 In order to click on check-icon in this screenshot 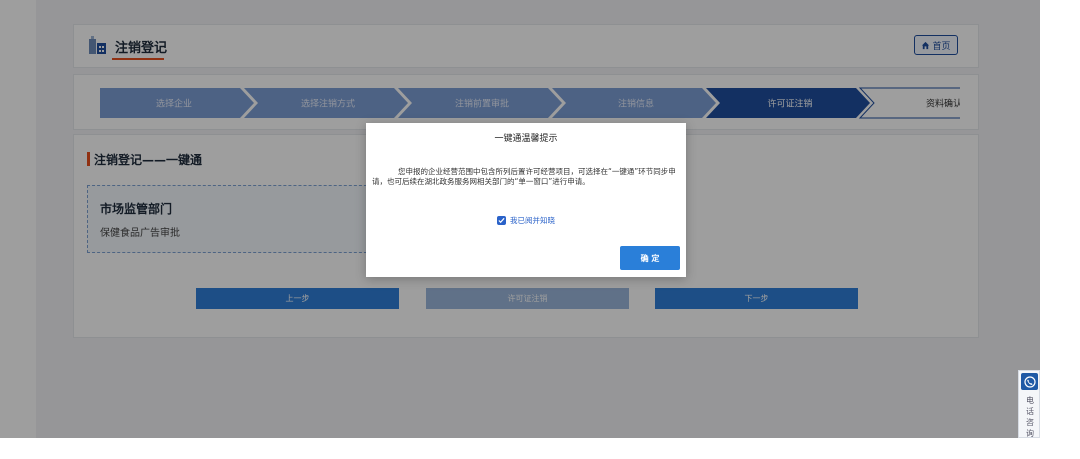, I will do `click(501, 220)`.